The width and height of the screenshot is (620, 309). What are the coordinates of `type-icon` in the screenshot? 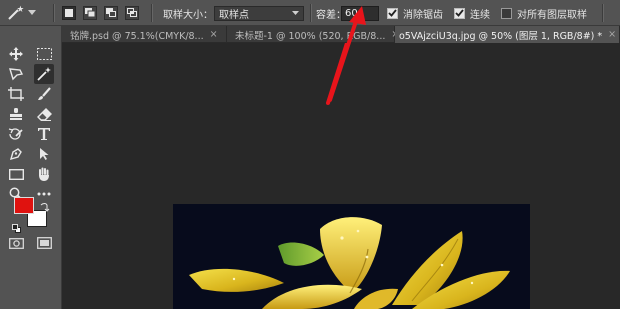 It's located at (44, 134).